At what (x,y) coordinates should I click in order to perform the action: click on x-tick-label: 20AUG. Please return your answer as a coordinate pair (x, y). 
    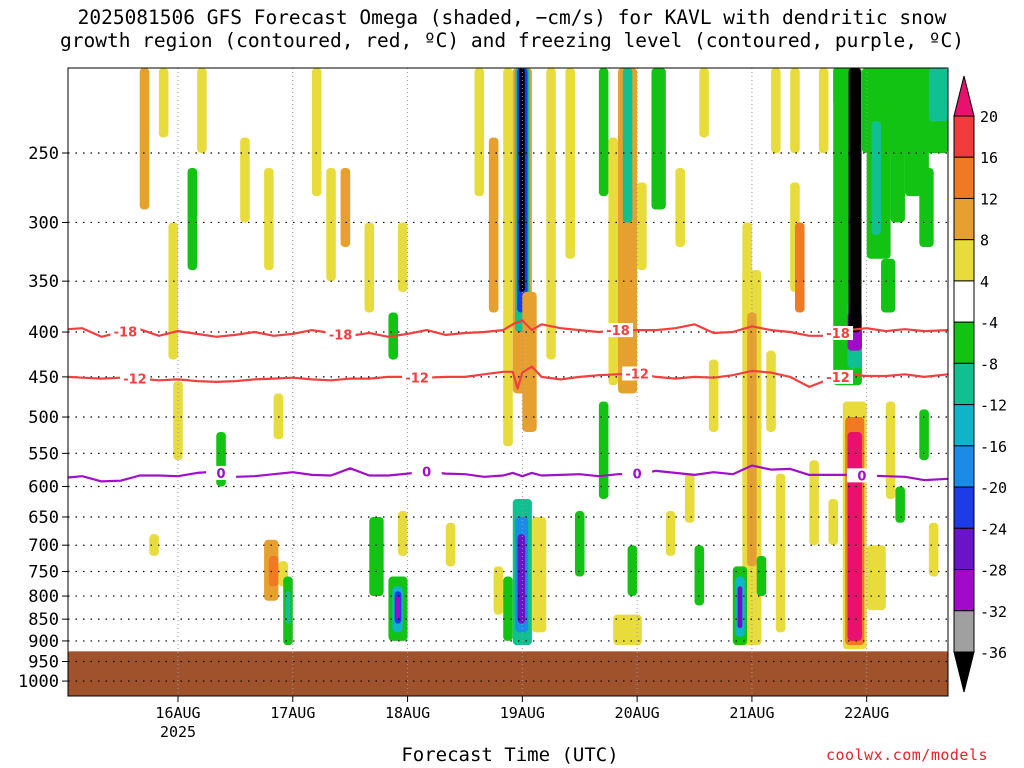
    Looking at the image, I should click on (637, 713).